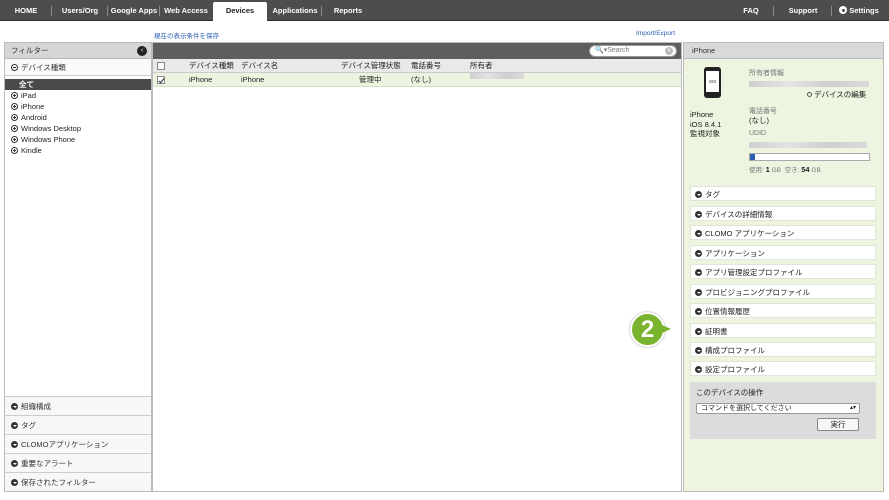 The height and width of the screenshot is (500, 889). I want to click on command-select-value: コマンドを選択してください, so click(746, 408).